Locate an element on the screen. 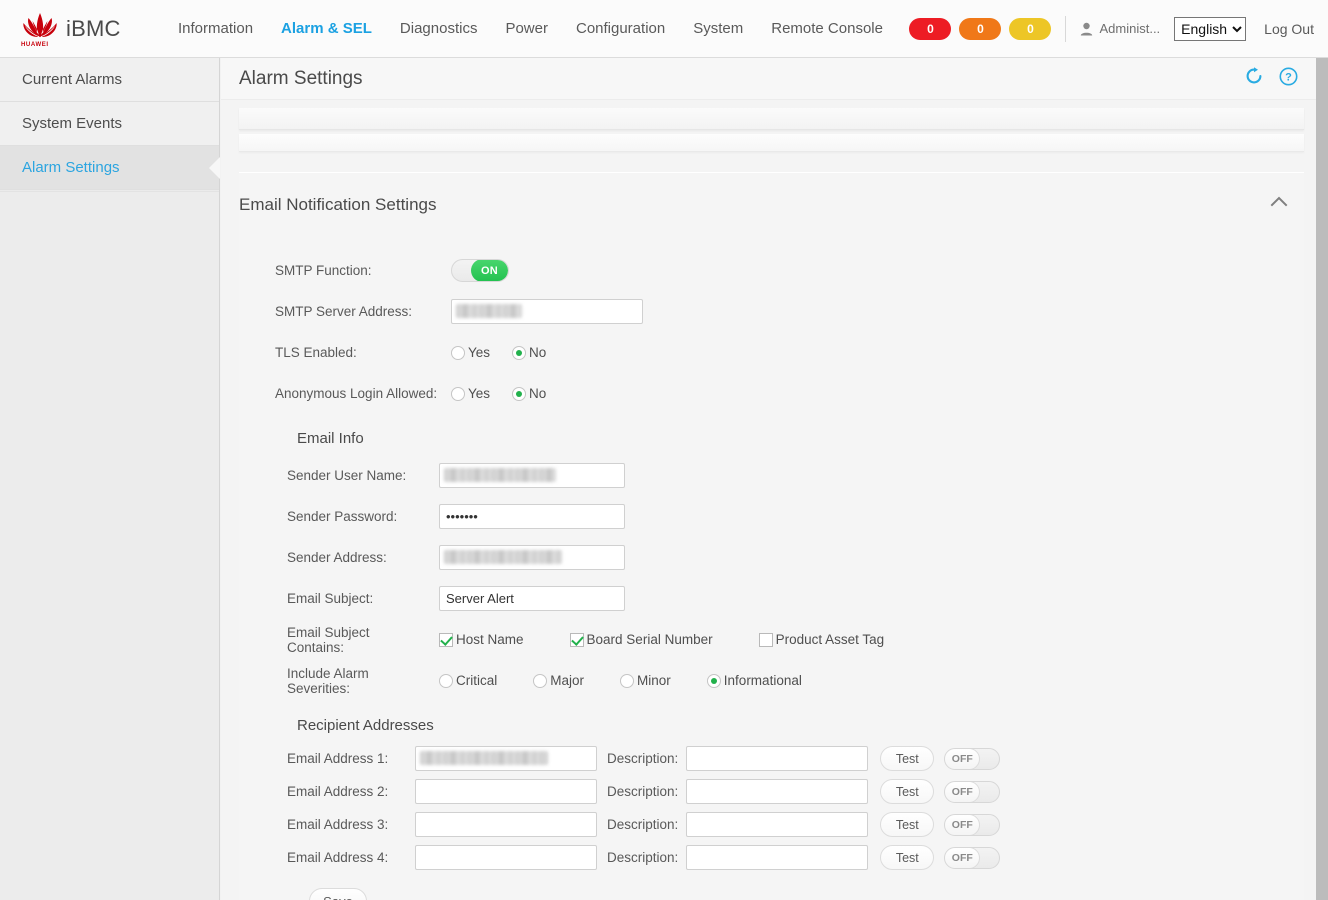 This screenshot has height=900, width=1328. checkbox-host-name-label: Host Name is located at coordinates (490, 639).